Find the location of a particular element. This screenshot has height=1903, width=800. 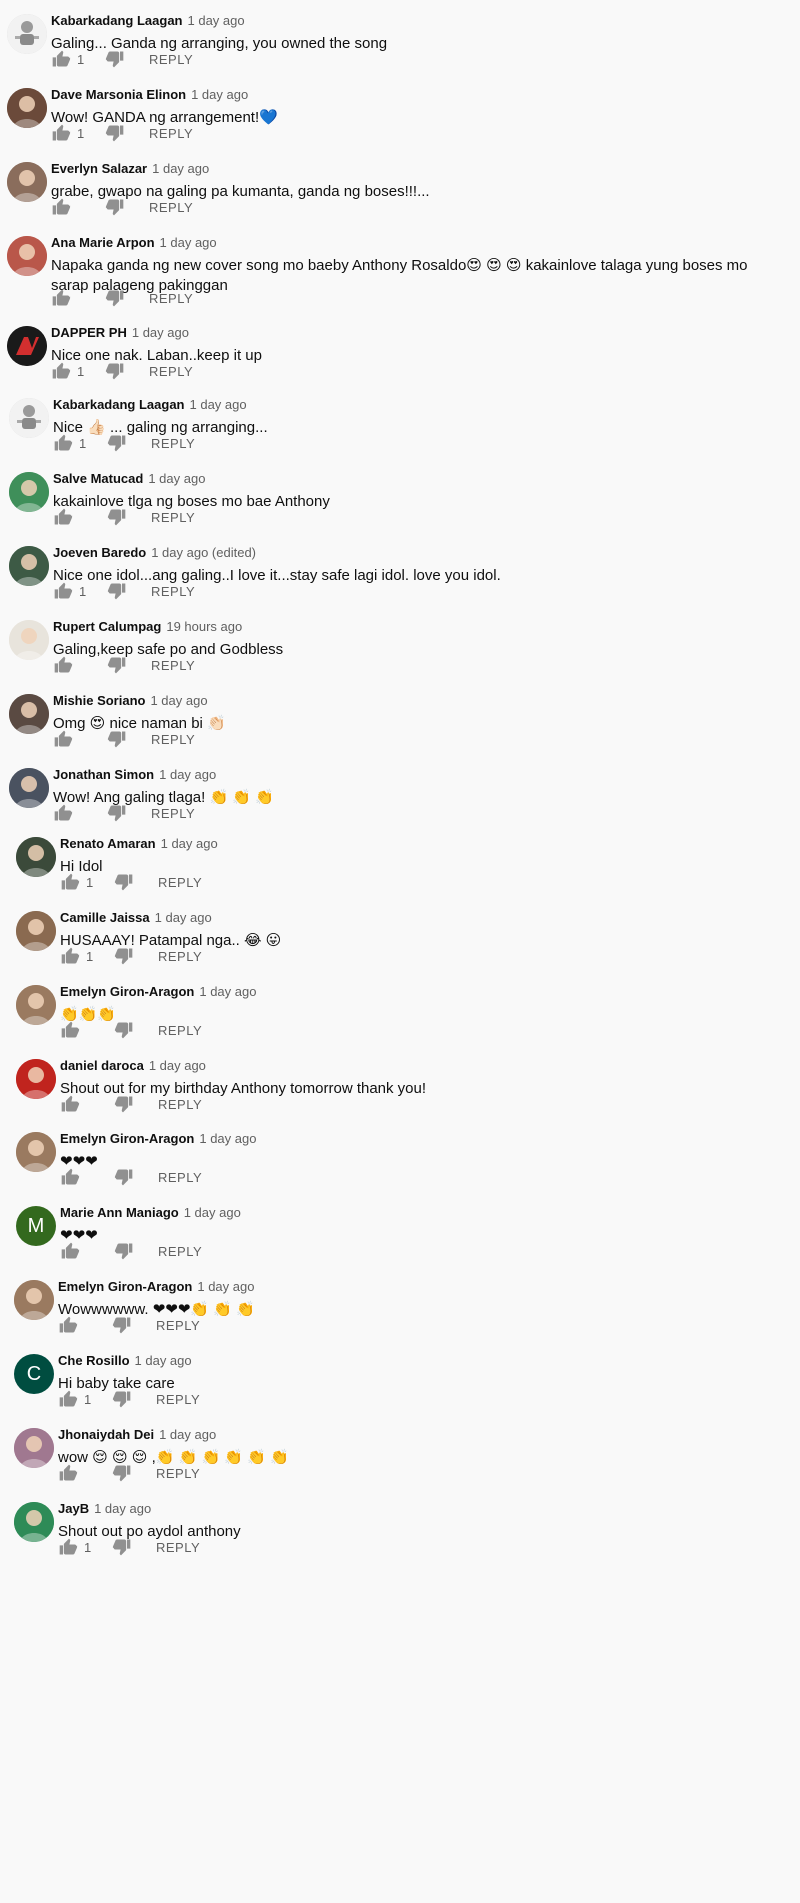

author-name: Joeven Baredo is located at coordinates (99, 552).